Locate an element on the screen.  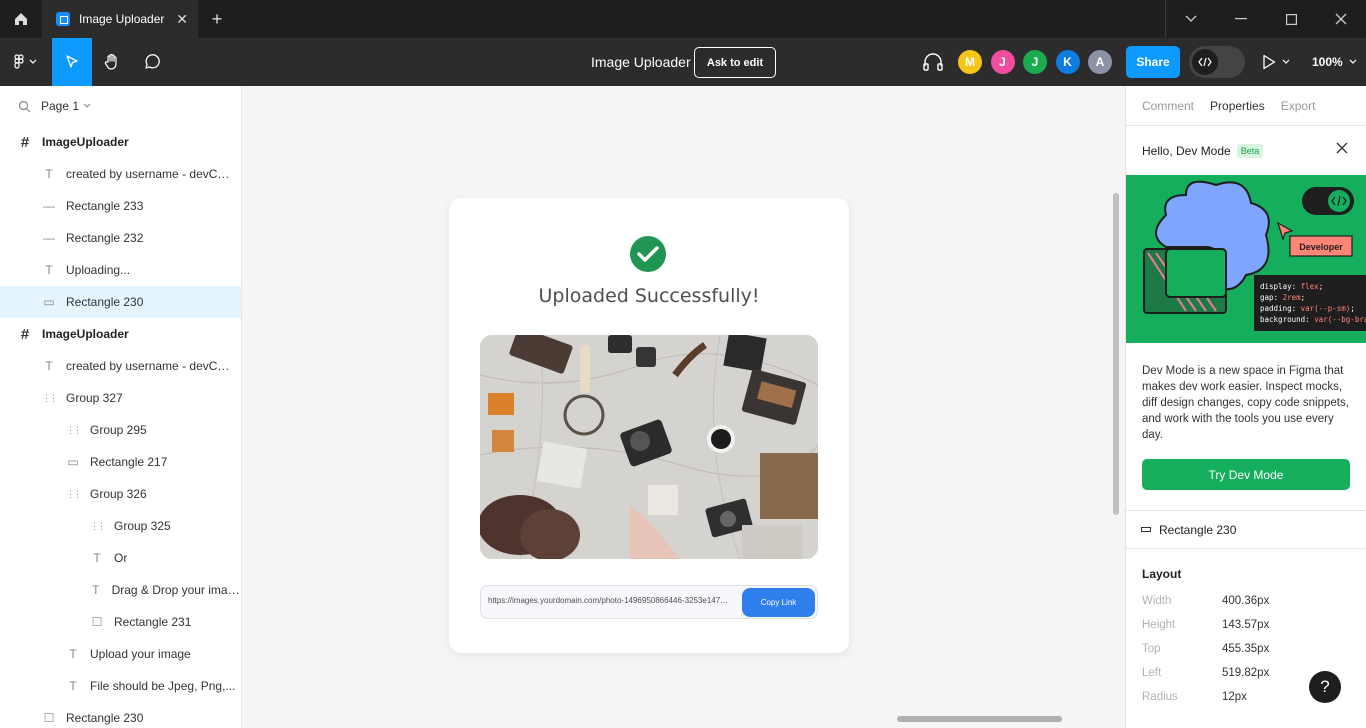
cursor-icon is located at coordinates (72, 61).